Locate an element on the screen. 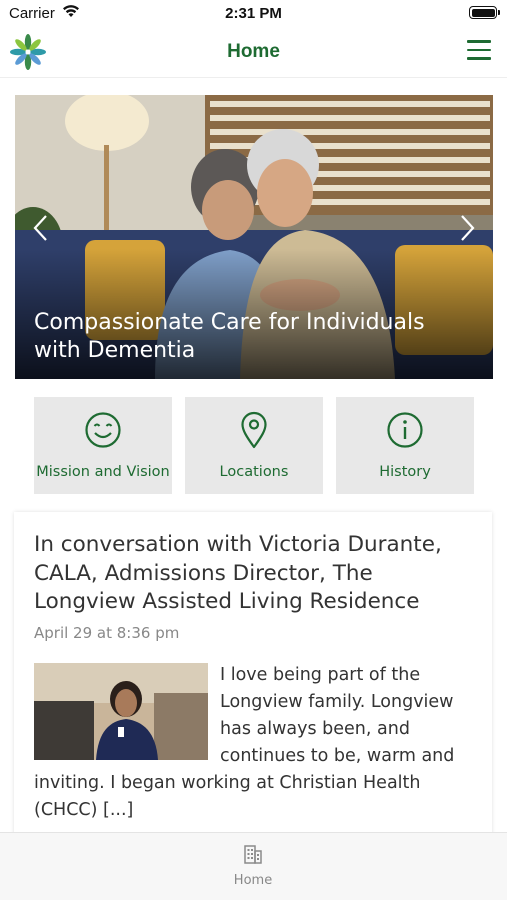 The height and width of the screenshot is (900, 507). status-bar: Carrier 2:31 PM is located at coordinates (253, 14).